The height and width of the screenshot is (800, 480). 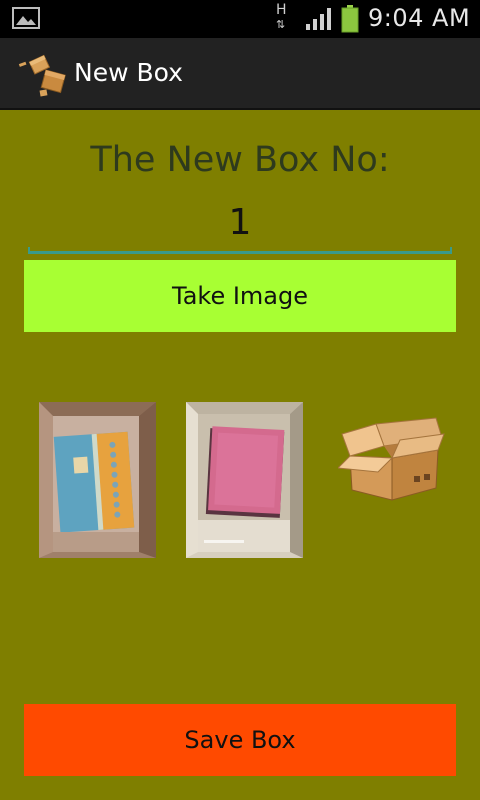 What do you see at coordinates (240, 74) in the screenshot?
I see `action-bar: New Box` at bounding box center [240, 74].